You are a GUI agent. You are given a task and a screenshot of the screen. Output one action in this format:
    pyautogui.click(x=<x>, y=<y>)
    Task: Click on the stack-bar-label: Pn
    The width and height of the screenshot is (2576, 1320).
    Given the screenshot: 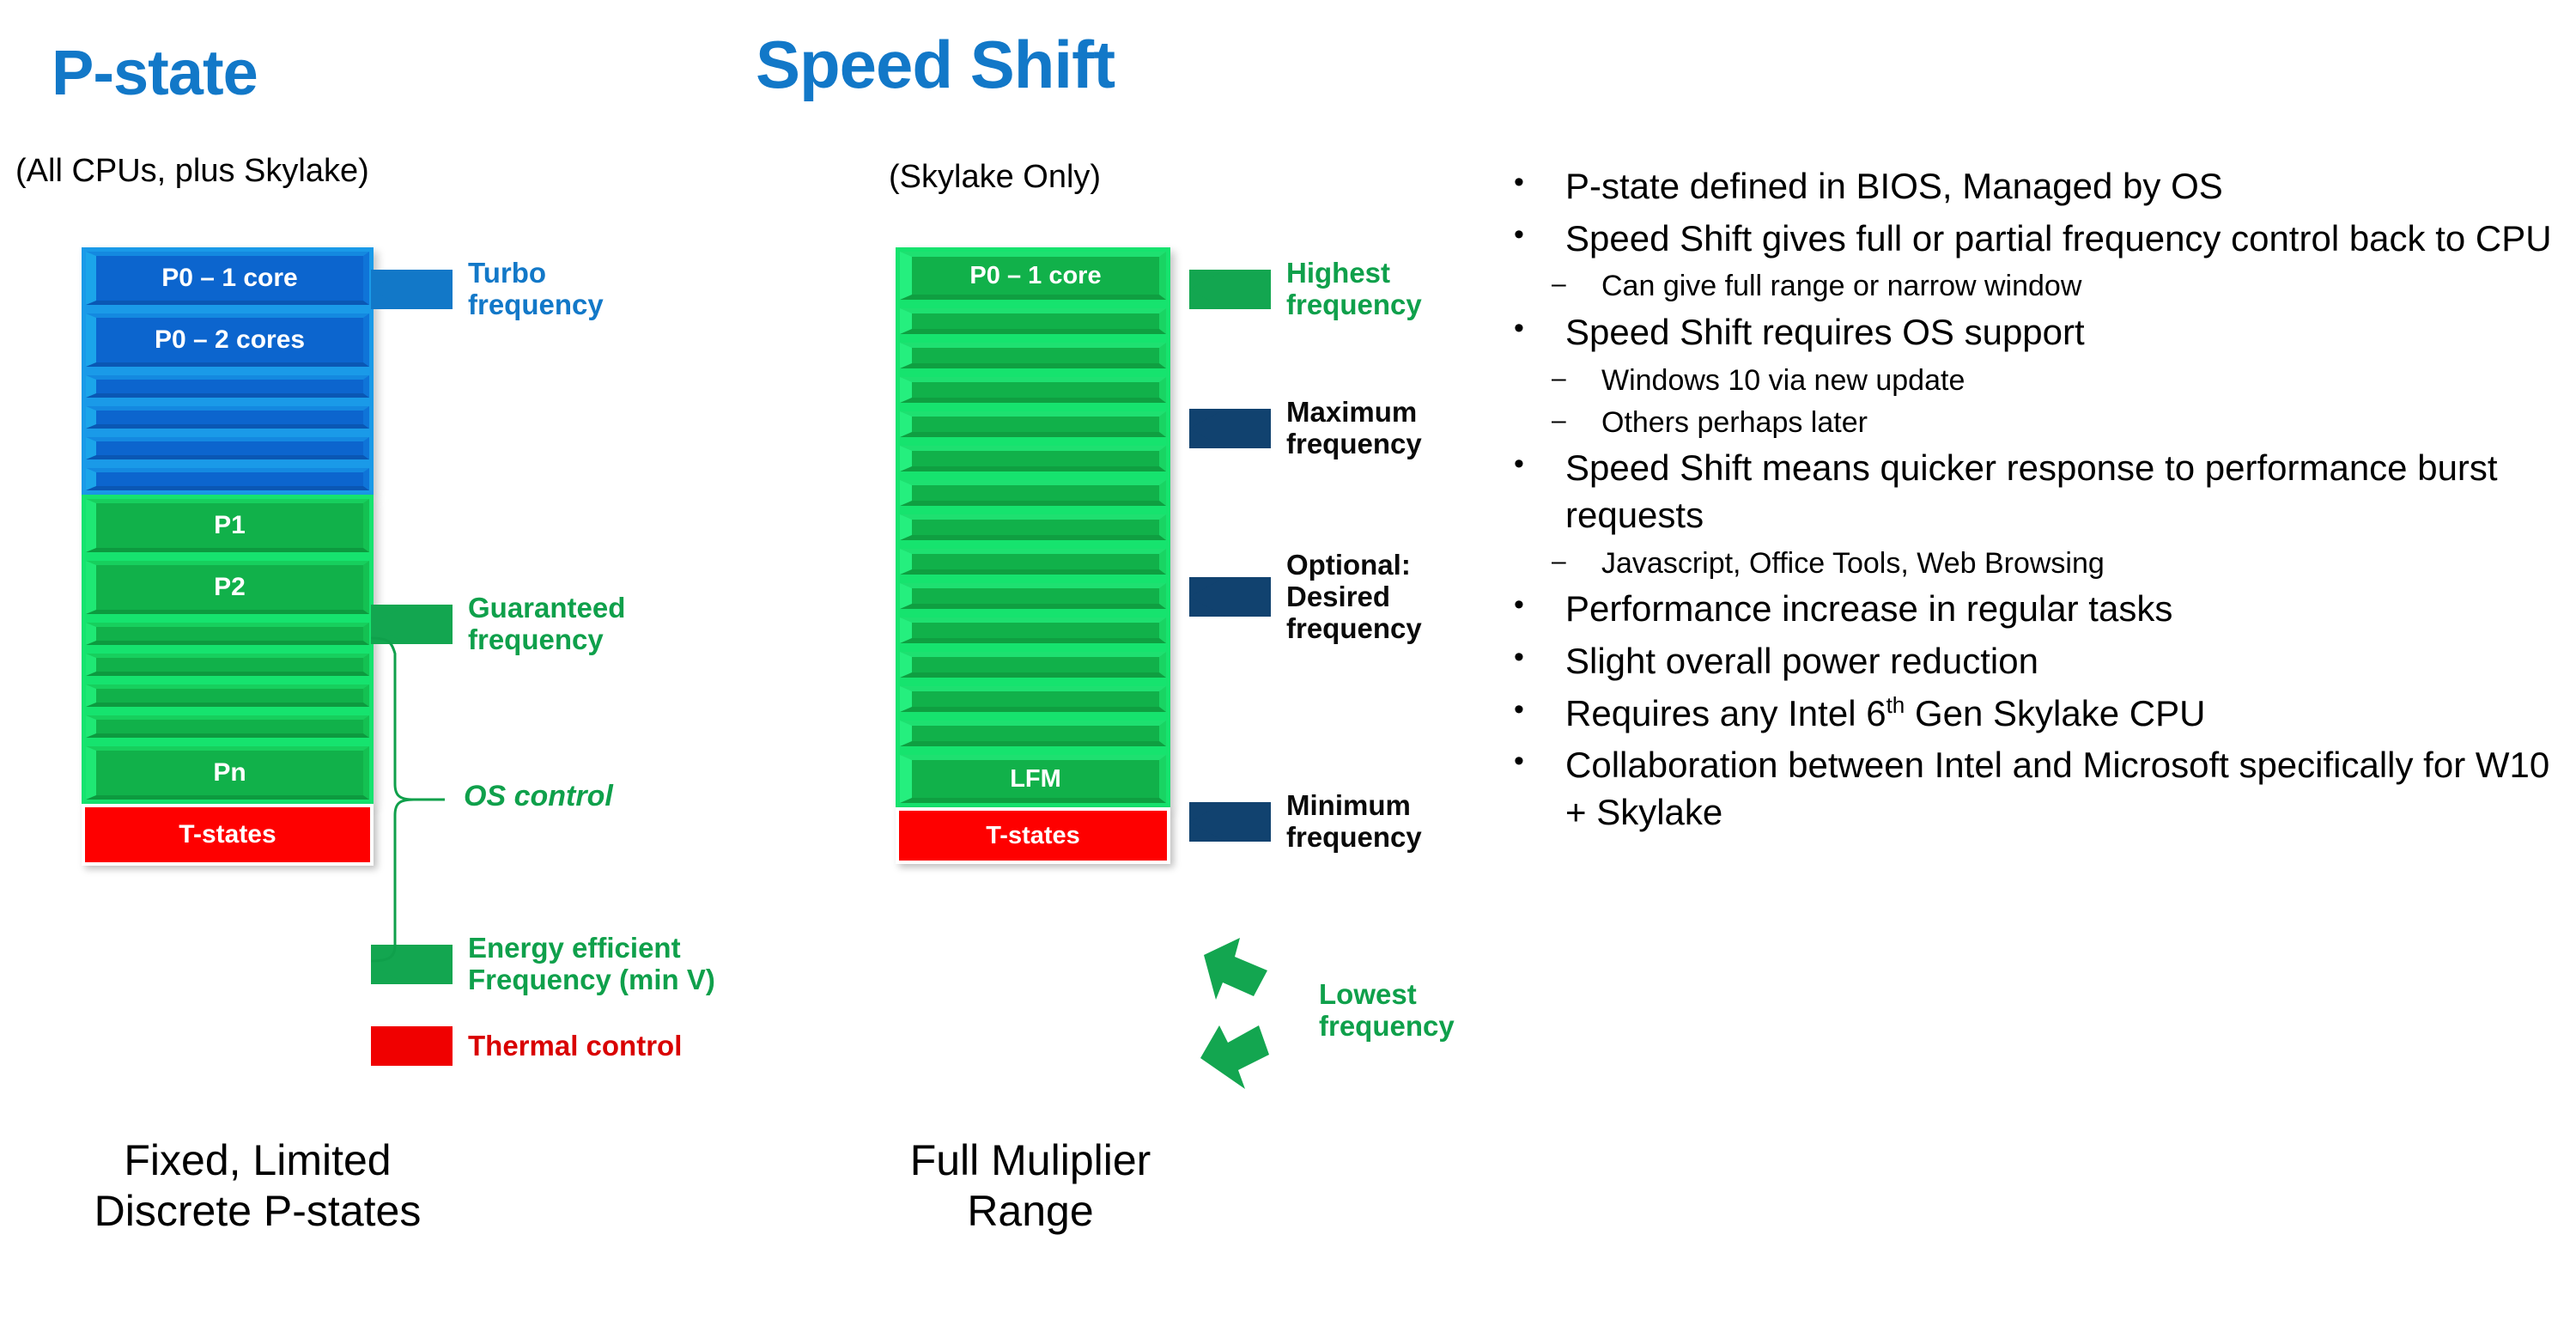 What is the action you would take?
    pyautogui.click(x=229, y=772)
    